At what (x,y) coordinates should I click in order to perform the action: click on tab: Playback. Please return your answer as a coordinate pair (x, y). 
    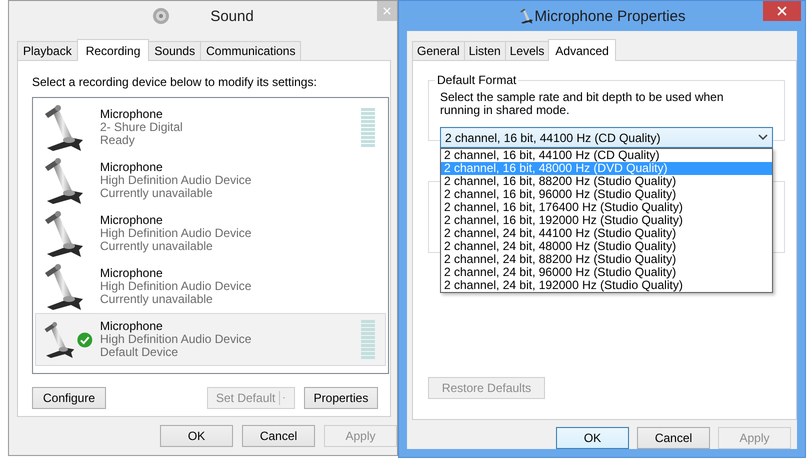
    Looking at the image, I should click on (47, 50).